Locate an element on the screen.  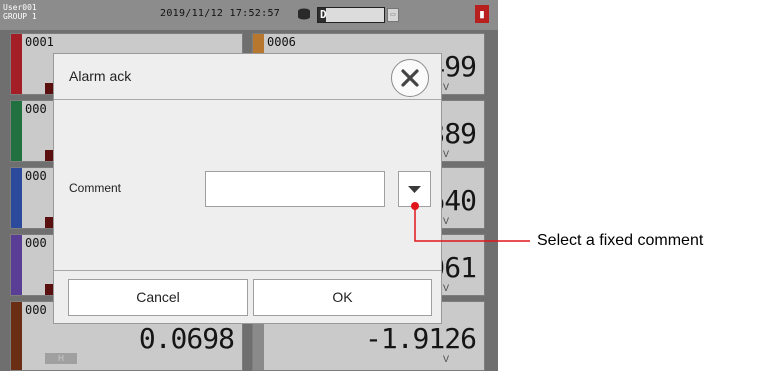
callout-pointer is located at coordinates (470, 222).